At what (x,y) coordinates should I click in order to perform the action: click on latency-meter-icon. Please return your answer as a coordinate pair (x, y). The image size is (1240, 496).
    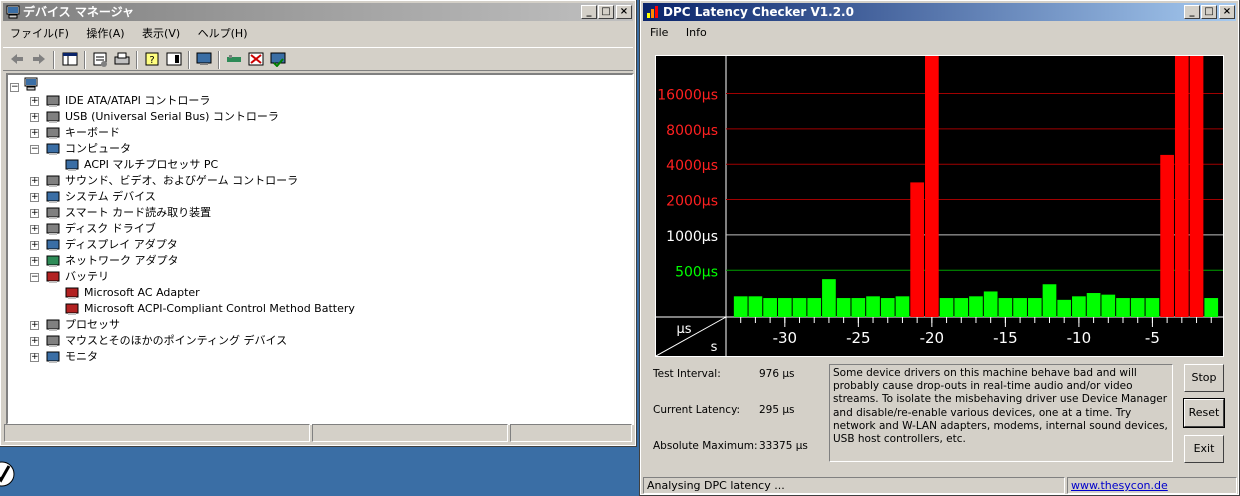
    Looking at the image, I should click on (652, 12).